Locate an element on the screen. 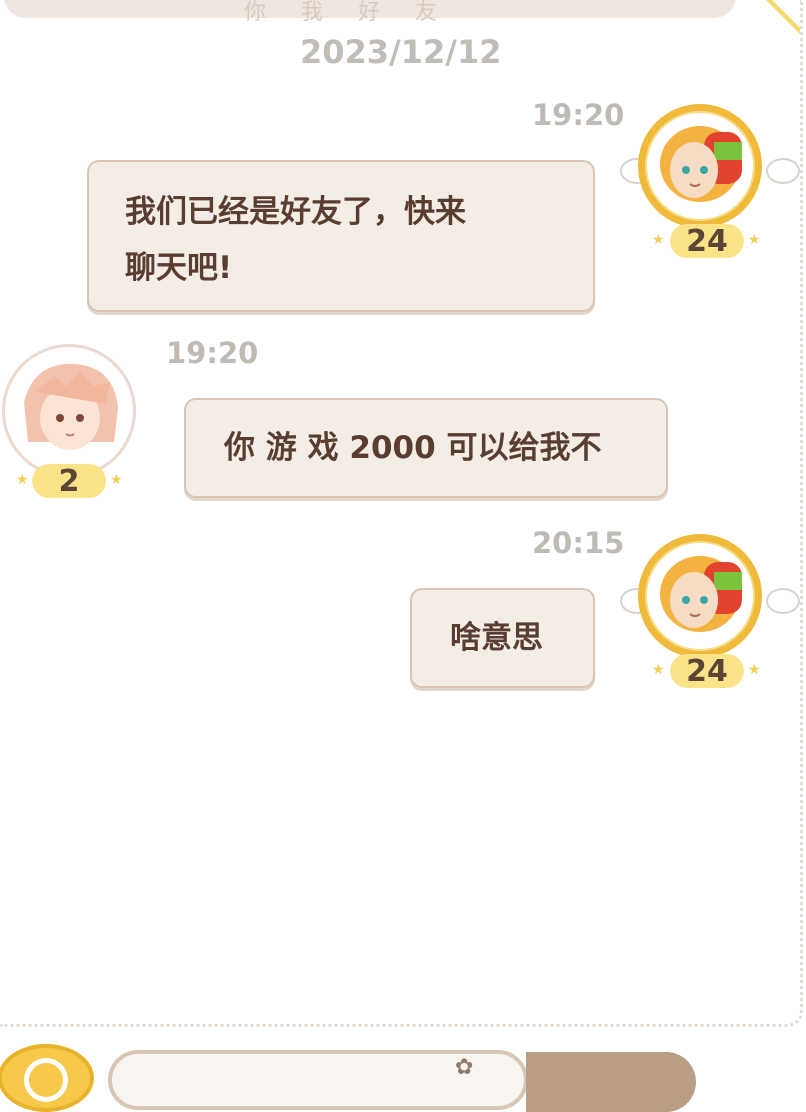 This screenshot has width=806, height=1112. message-text: 你 游 戏 2000 可以给我不 is located at coordinates (413, 448).